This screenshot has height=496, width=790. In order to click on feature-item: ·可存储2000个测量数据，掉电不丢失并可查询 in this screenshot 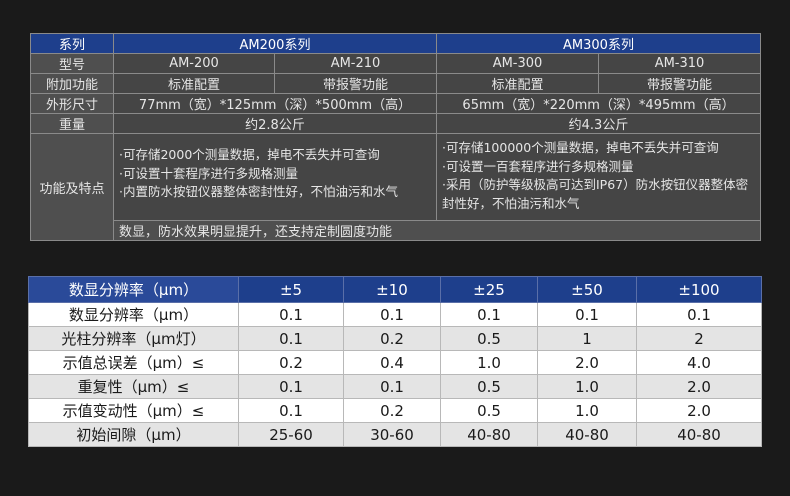, I will do `click(249, 154)`.